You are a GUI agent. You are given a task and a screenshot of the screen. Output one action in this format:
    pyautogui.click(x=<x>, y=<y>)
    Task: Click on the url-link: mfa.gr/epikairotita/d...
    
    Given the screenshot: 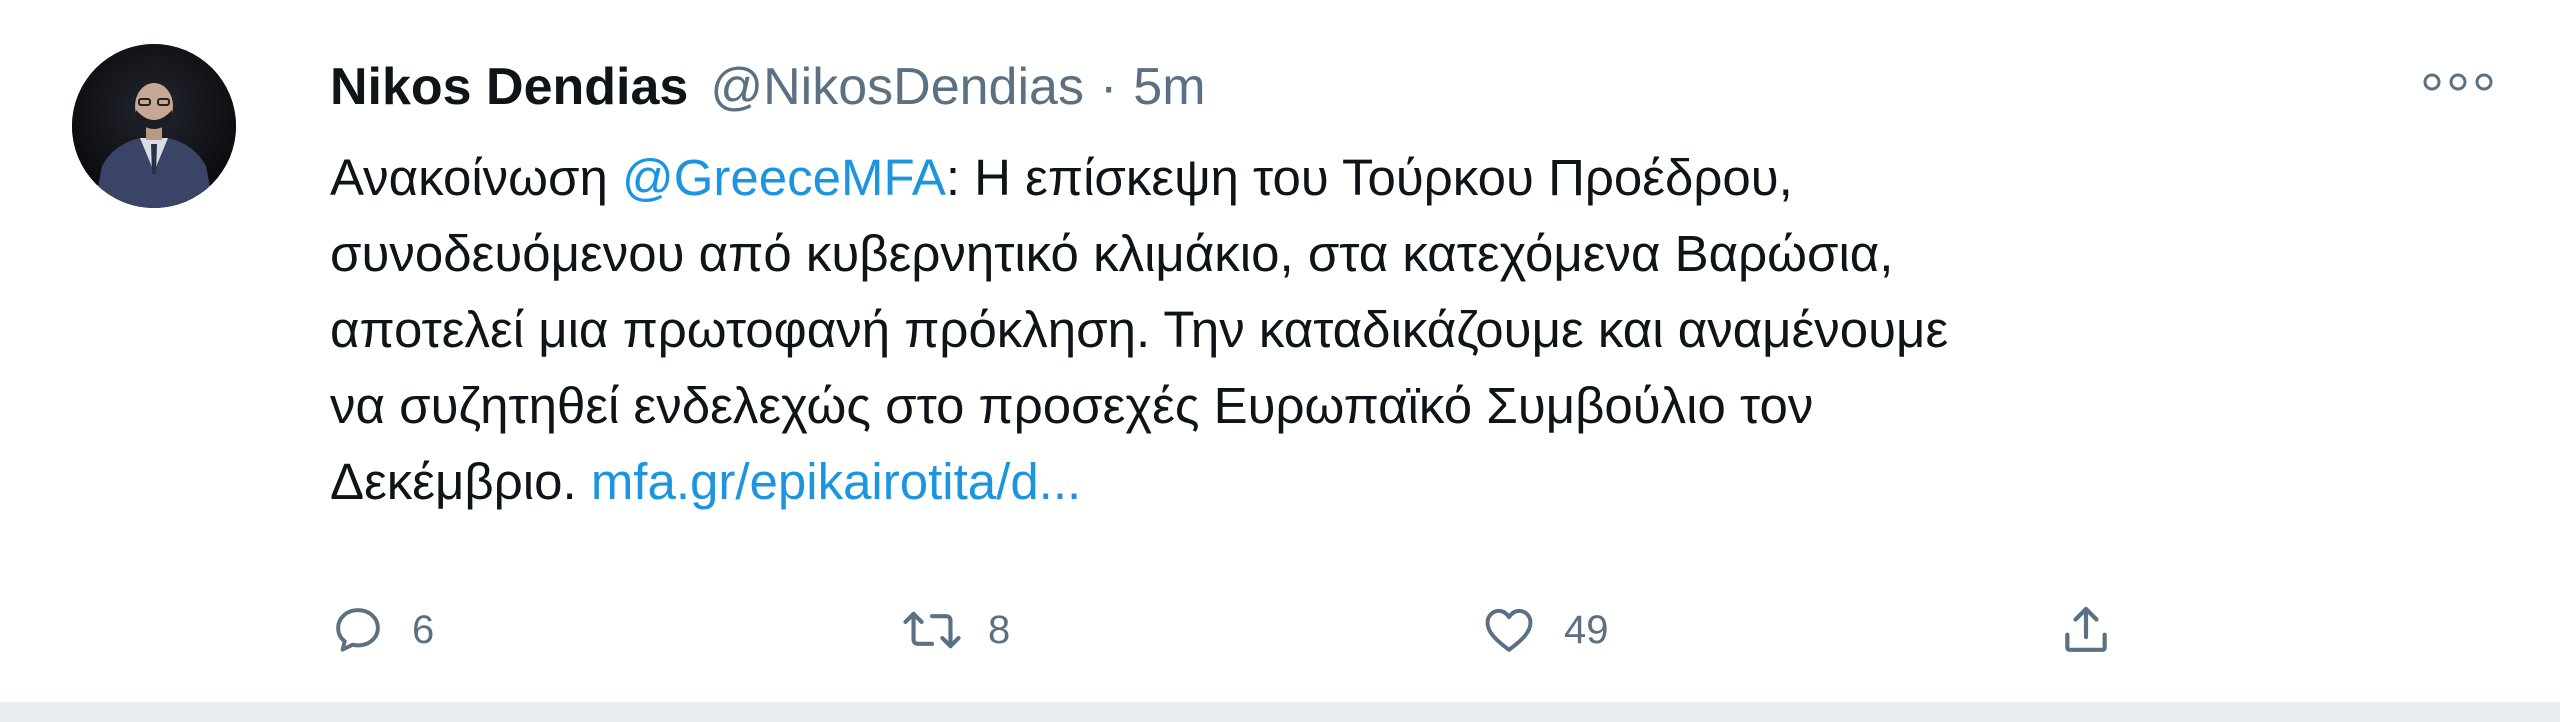 What is the action you would take?
    pyautogui.click(x=836, y=481)
    